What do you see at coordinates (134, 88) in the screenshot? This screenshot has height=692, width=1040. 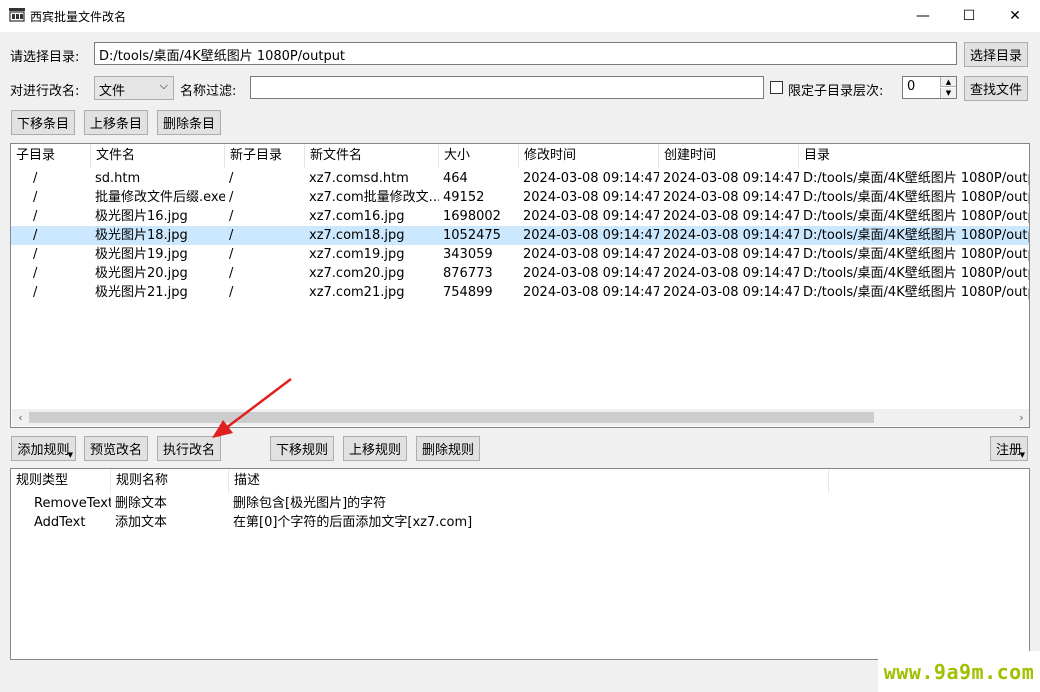 I see `rename-target-select: 文件 ⌵` at bounding box center [134, 88].